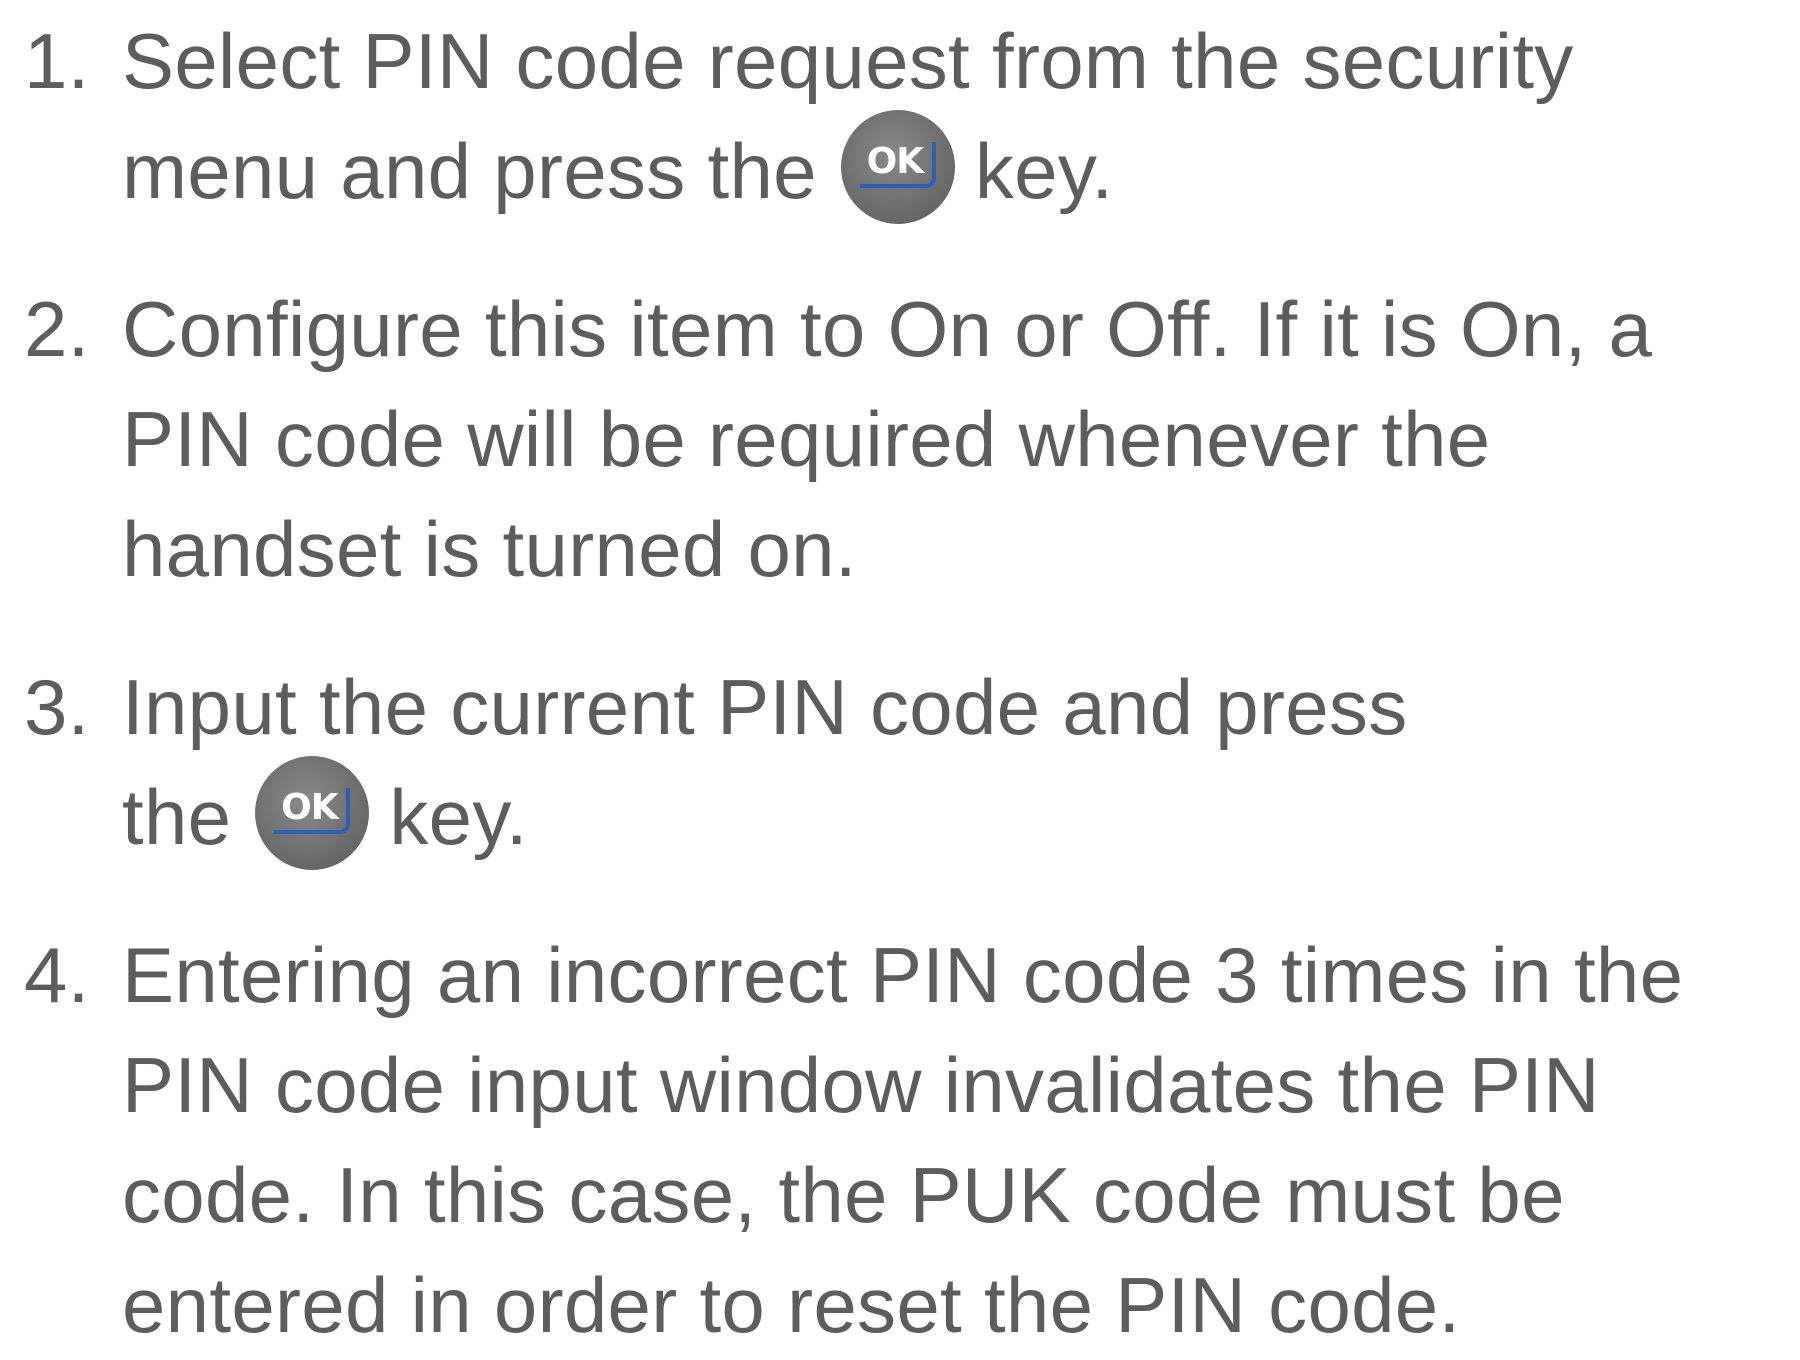  I want to click on step-number: 4., so click(57, 975).